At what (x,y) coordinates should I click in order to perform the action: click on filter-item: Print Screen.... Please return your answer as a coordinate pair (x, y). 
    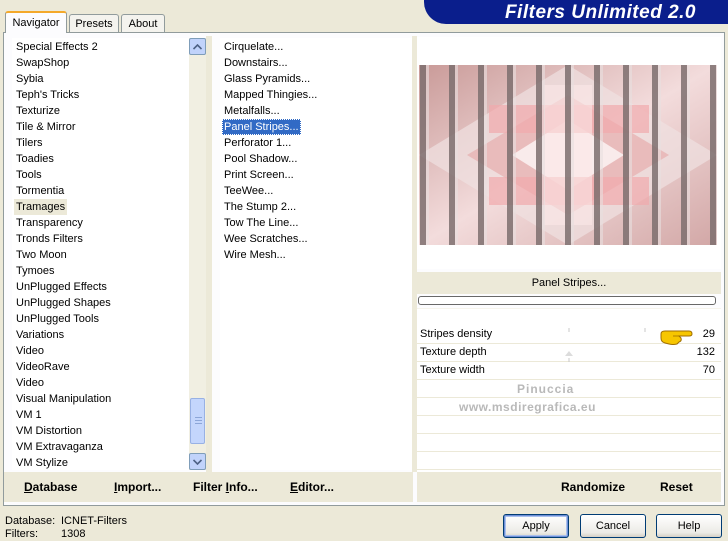
    Looking at the image, I should click on (259, 175).